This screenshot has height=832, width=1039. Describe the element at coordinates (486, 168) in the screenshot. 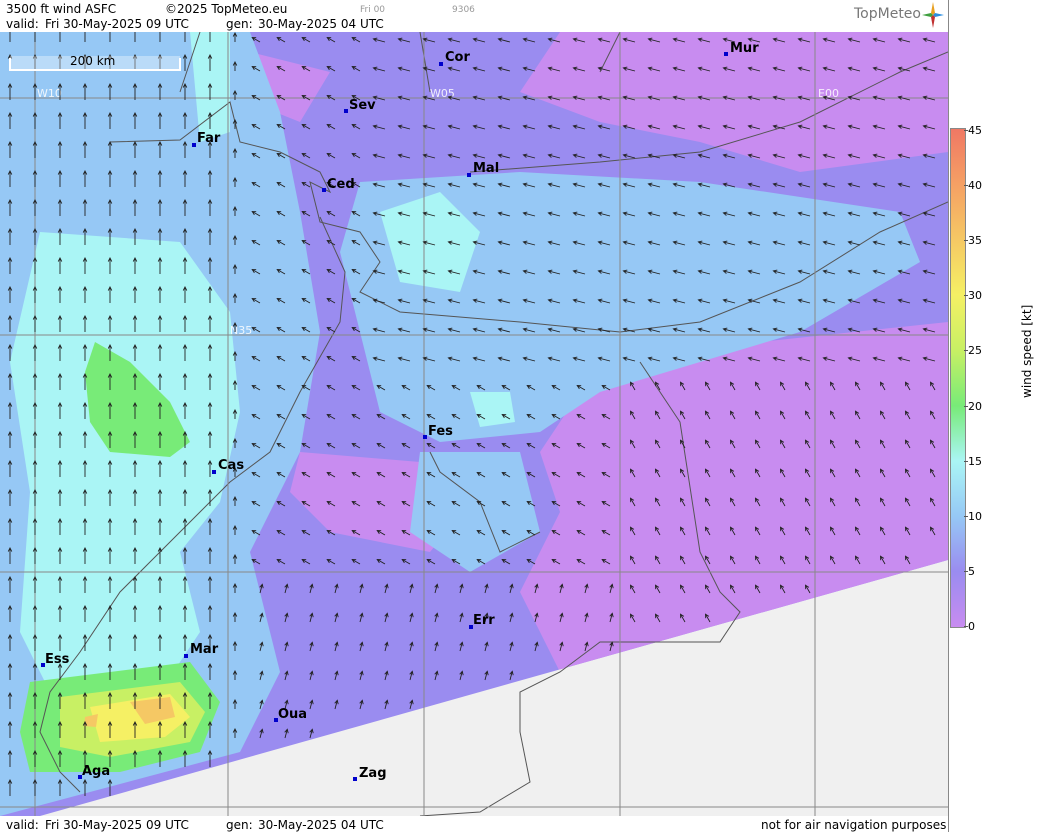

I see `city-mal: Mal` at that location.